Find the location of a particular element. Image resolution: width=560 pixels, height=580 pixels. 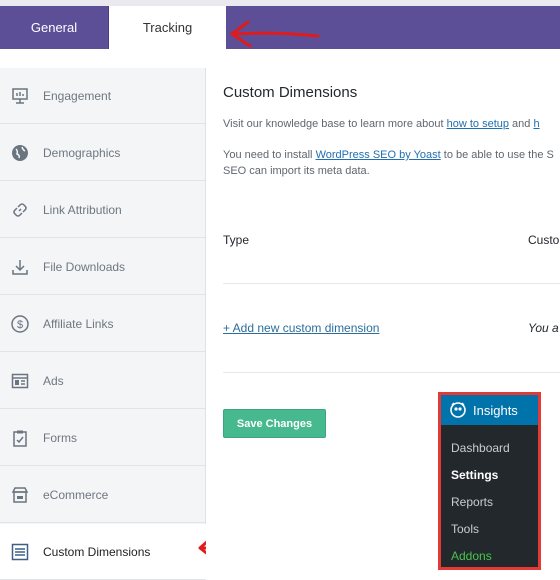

download-icon is located at coordinates (20, 267).